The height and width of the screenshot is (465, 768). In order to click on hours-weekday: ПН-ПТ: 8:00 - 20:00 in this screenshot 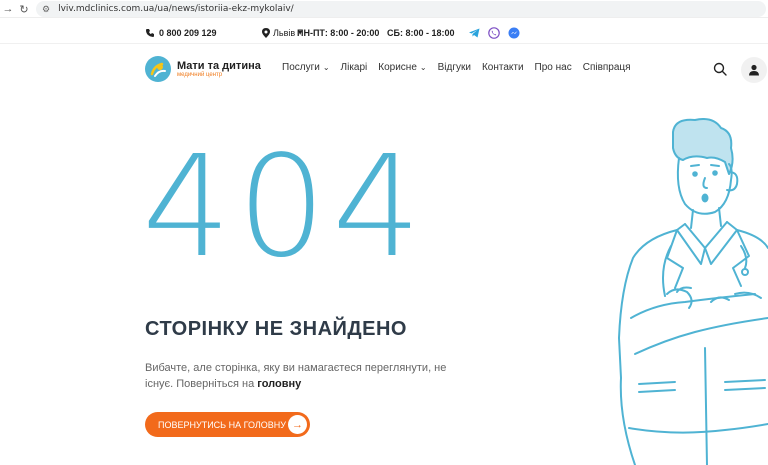, I will do `click(338, 32)`.